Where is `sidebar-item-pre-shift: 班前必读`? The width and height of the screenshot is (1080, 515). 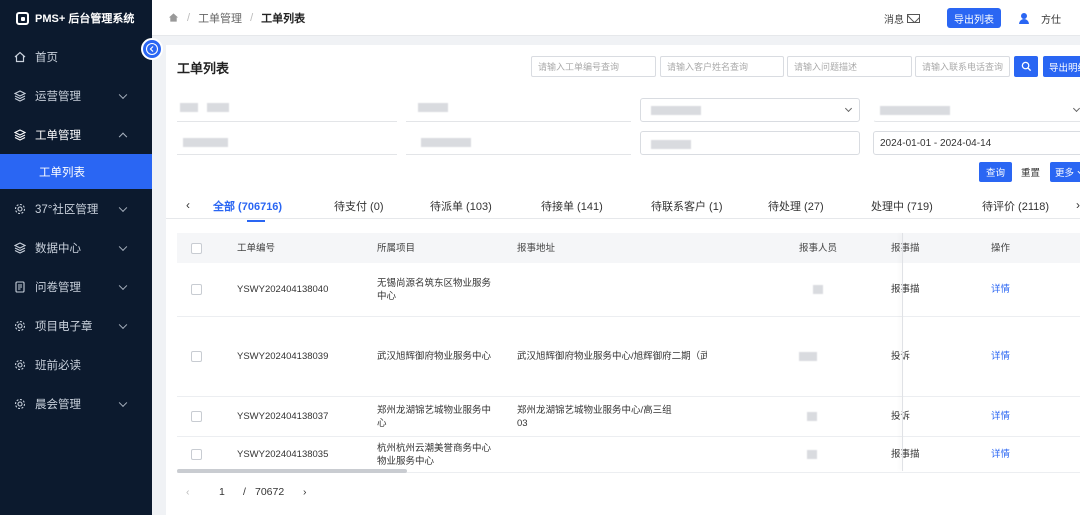
sidebar-item-pre-shift: 班前必读 is located at coordinates (76, 364).